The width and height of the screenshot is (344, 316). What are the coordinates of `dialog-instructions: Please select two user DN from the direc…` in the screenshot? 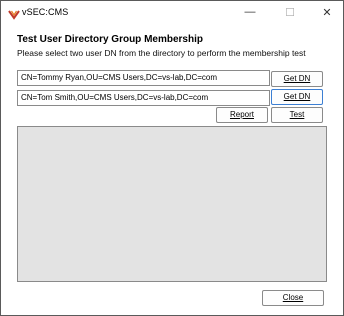 It's located at (161, 53).